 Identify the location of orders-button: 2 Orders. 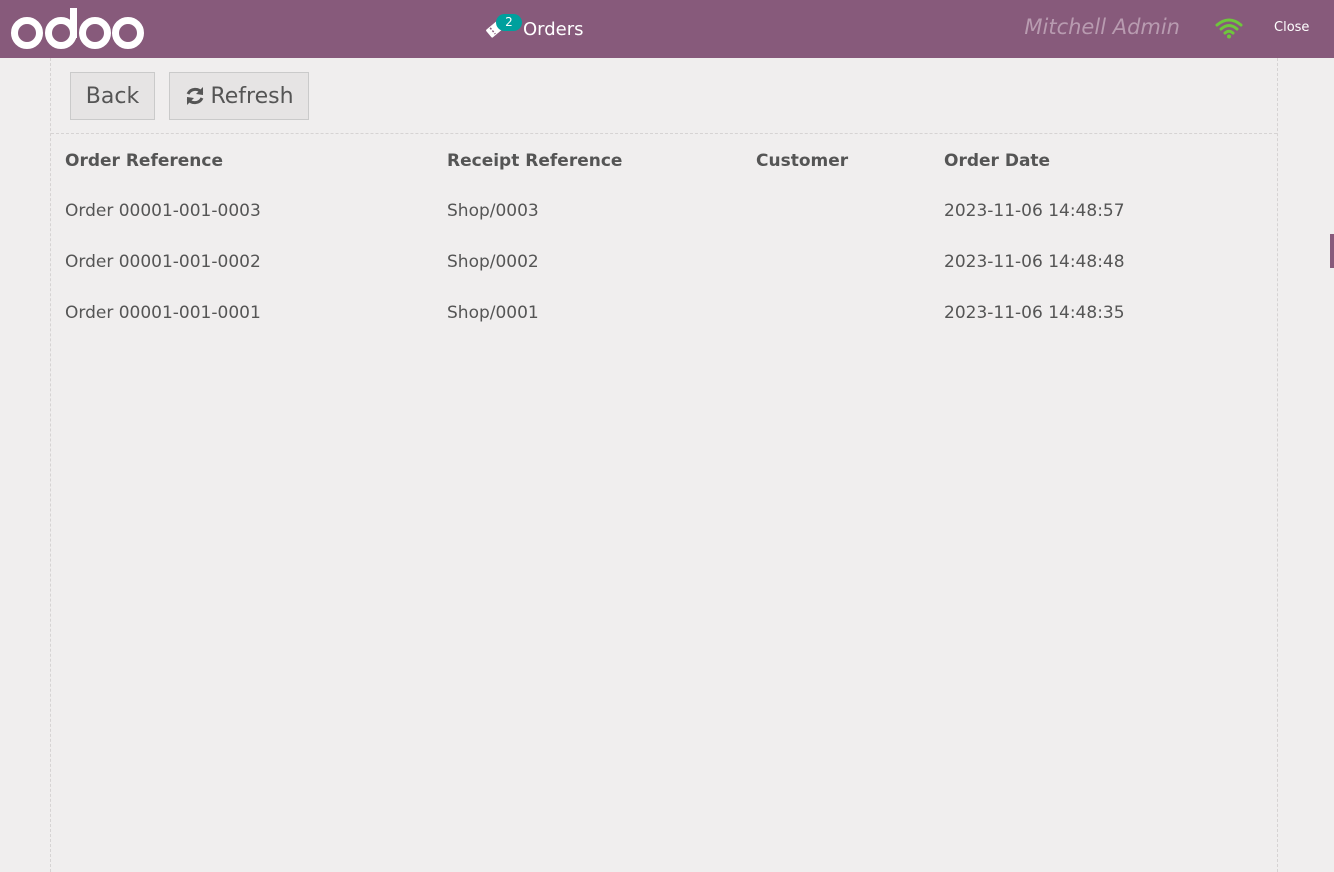
(534, 29).